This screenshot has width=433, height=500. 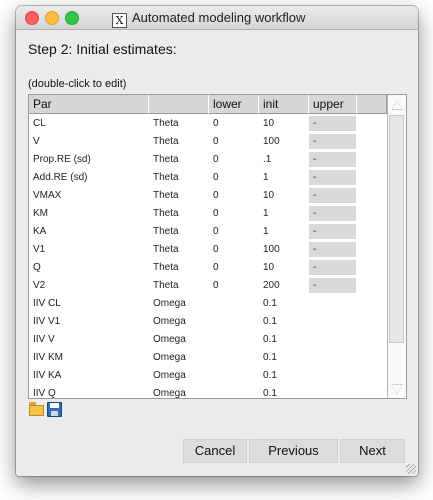 What do you see at coordinates (32, 18) in the screenshot?
I see `close-window-button` at bounding box center [32, 18].